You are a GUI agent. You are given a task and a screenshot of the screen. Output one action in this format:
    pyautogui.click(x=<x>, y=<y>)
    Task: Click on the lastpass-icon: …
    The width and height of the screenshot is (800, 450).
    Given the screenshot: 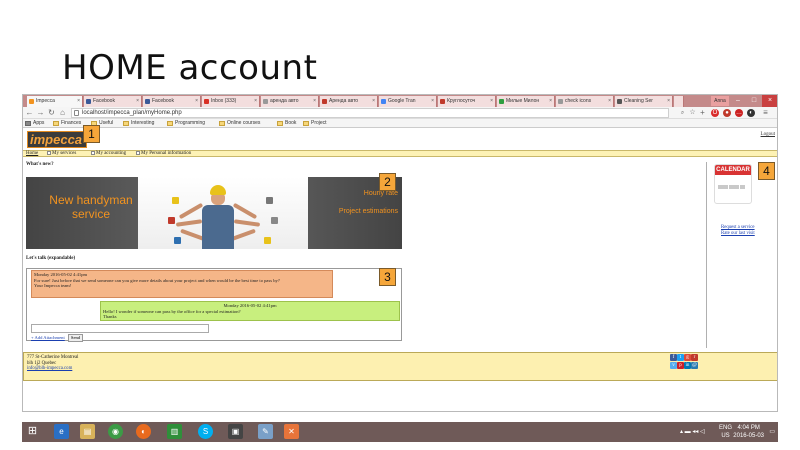 What is the action you would take?
    pyautogui.click(x=739, y=113)
    